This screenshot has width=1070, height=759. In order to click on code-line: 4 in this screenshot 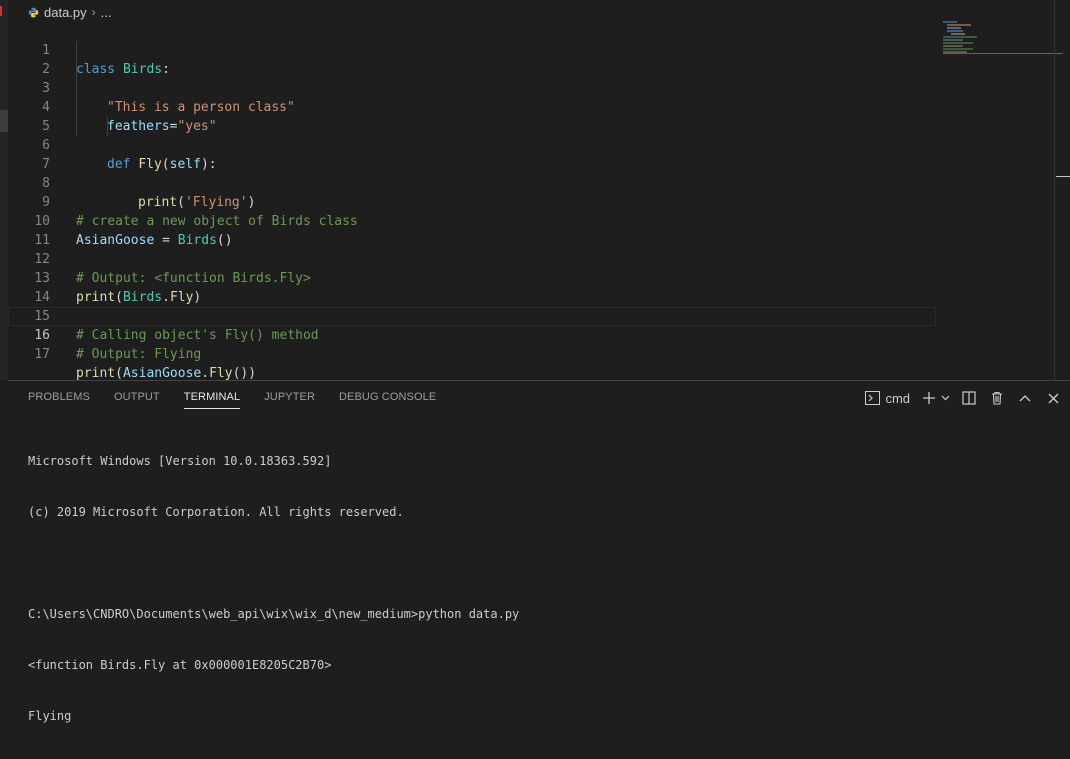, I will do `click(472, 97)`.